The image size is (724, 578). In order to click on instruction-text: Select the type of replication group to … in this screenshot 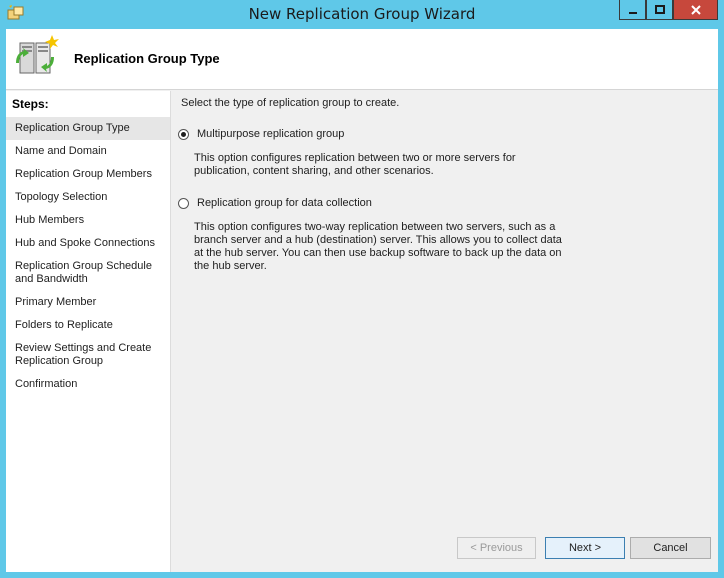, I will do `click(290, 103)`.